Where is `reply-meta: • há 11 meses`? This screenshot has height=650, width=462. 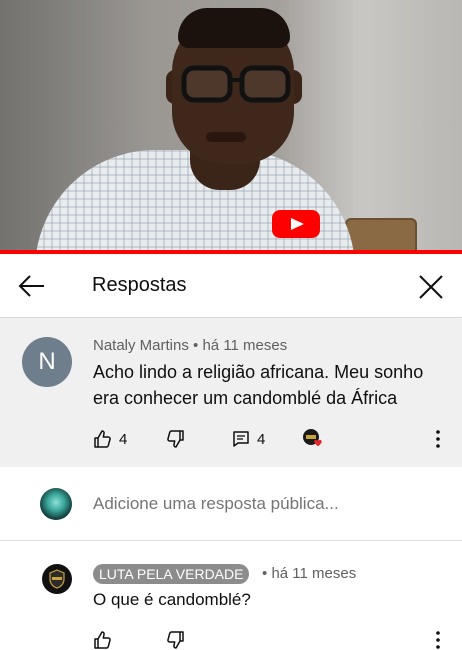
reply-meta: • há 11 meses is located at coordinates (309, 573).